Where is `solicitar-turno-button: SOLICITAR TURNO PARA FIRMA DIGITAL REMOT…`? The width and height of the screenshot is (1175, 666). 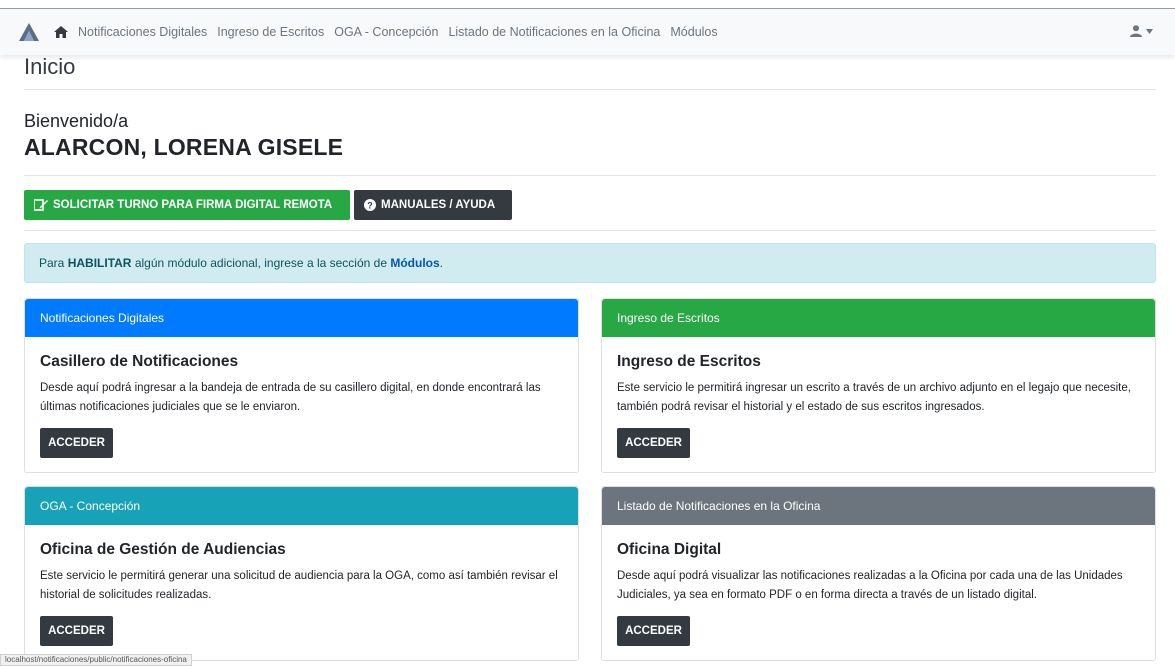 solicitar-turno-button: SOLICITAR TURNO PARA FIRMA DIGITAL REMOT… is located at coordinates (187, 205).